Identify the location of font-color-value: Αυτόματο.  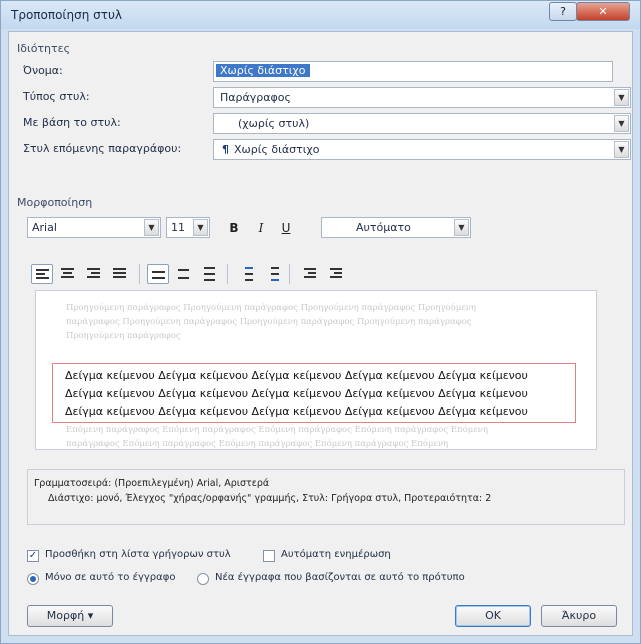
(383, 227).